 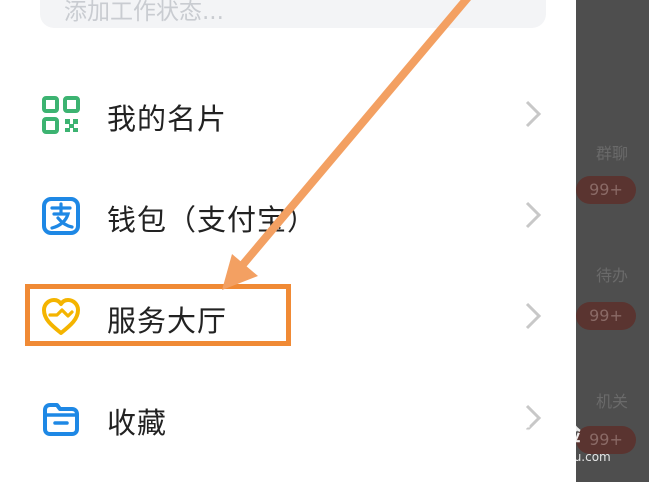 I want to click on watermark-url: jingyan.baidu.com, so click(x=555, y=457).